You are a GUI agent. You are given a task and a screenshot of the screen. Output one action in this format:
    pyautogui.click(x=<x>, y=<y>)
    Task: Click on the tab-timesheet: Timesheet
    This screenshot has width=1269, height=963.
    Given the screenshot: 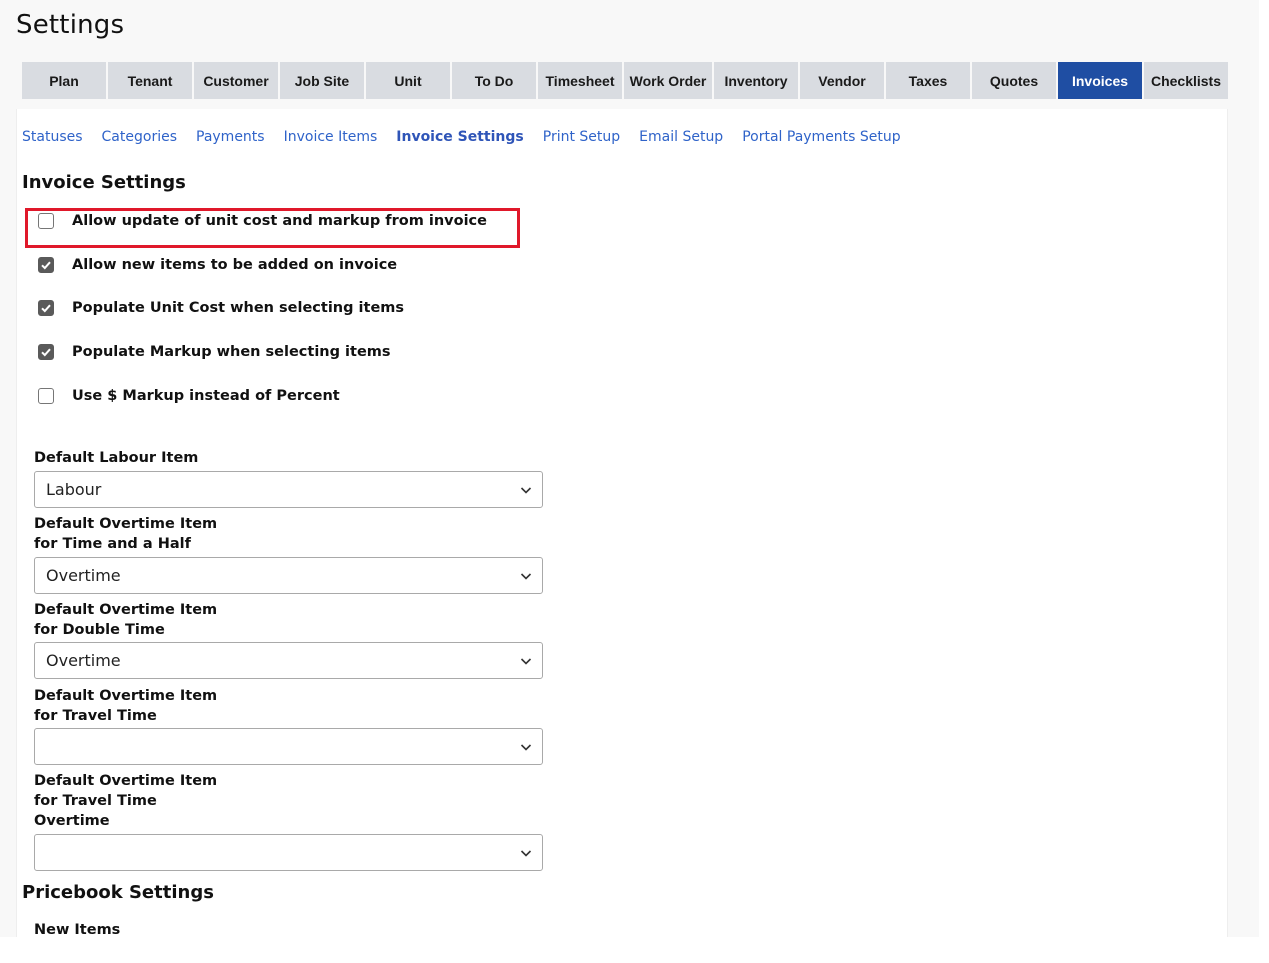 What is the action you would take?
    pyautogui.click(x=580, y=80)
    